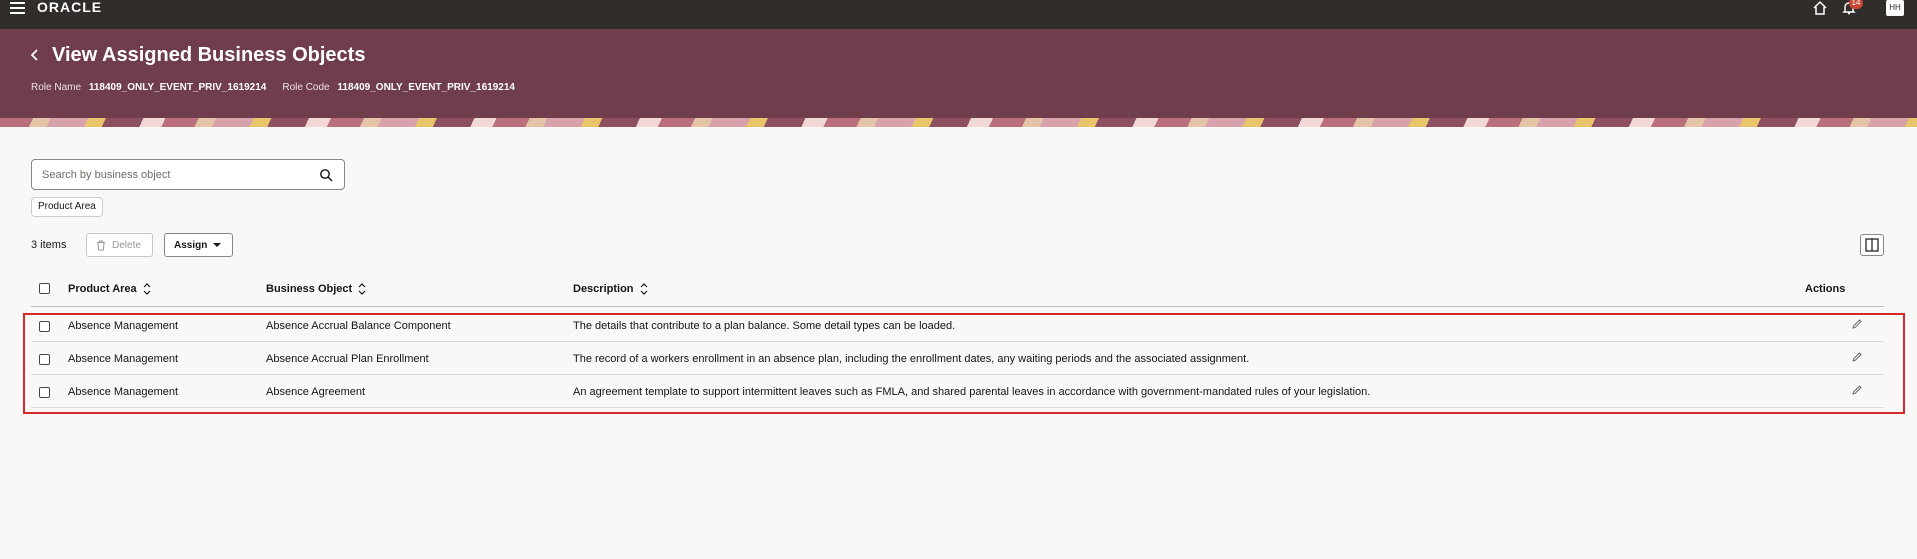 The height and width of the screenshot is (559, 1917). Describe the element at coordinates (603, 289) in the screenshot. I see `column-label: Description` at that location.